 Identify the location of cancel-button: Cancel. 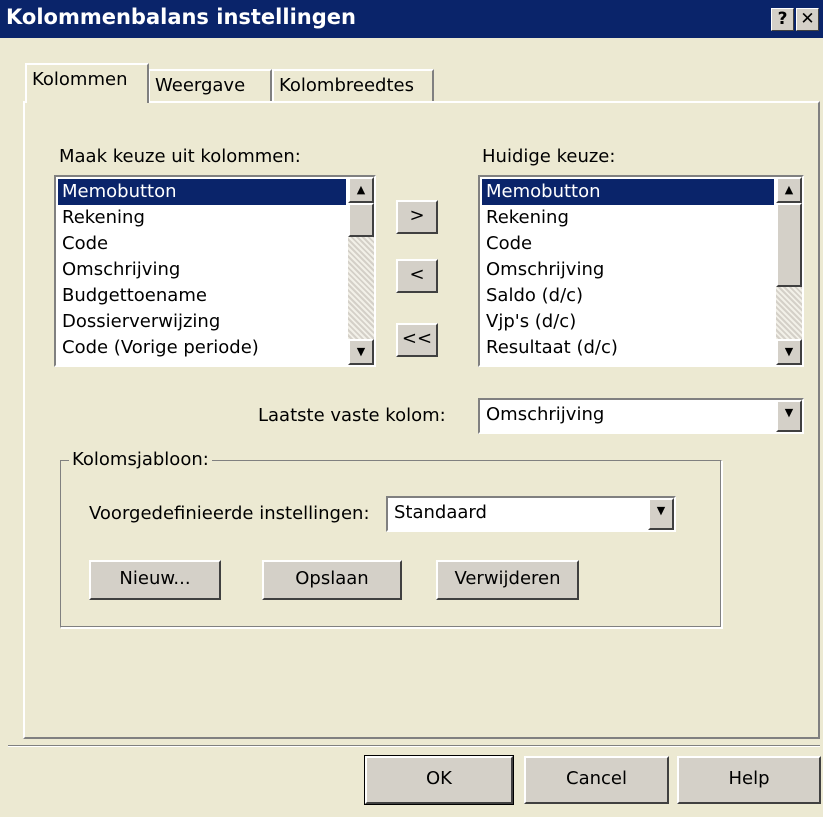
(596, 780).